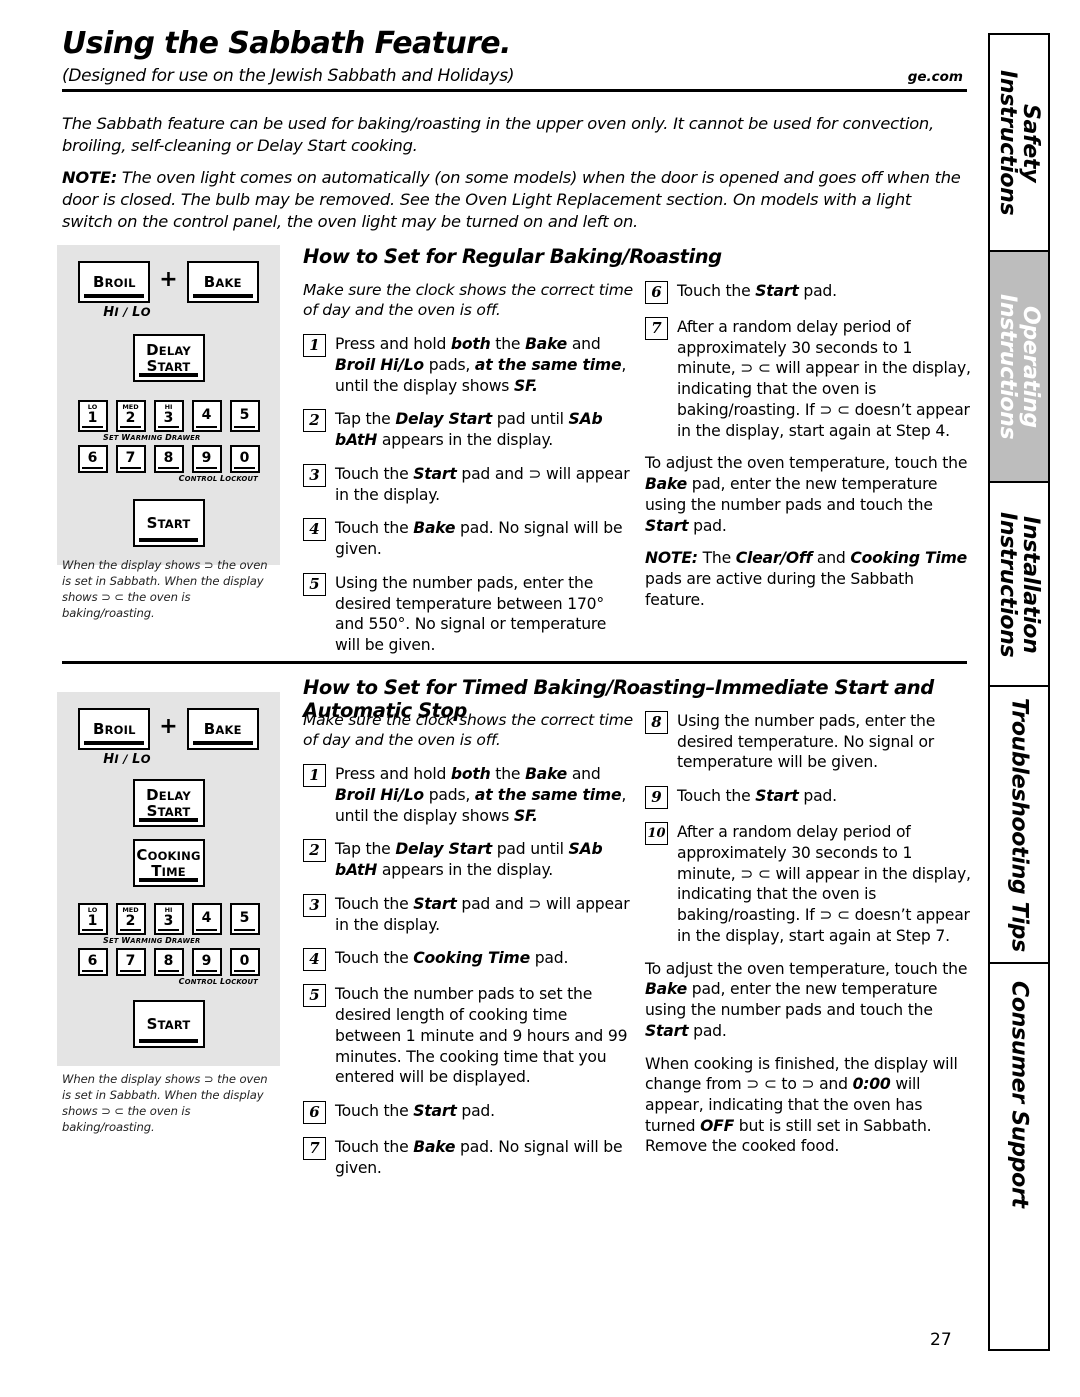  I want to click on key-6: 6, so click(92, 459).